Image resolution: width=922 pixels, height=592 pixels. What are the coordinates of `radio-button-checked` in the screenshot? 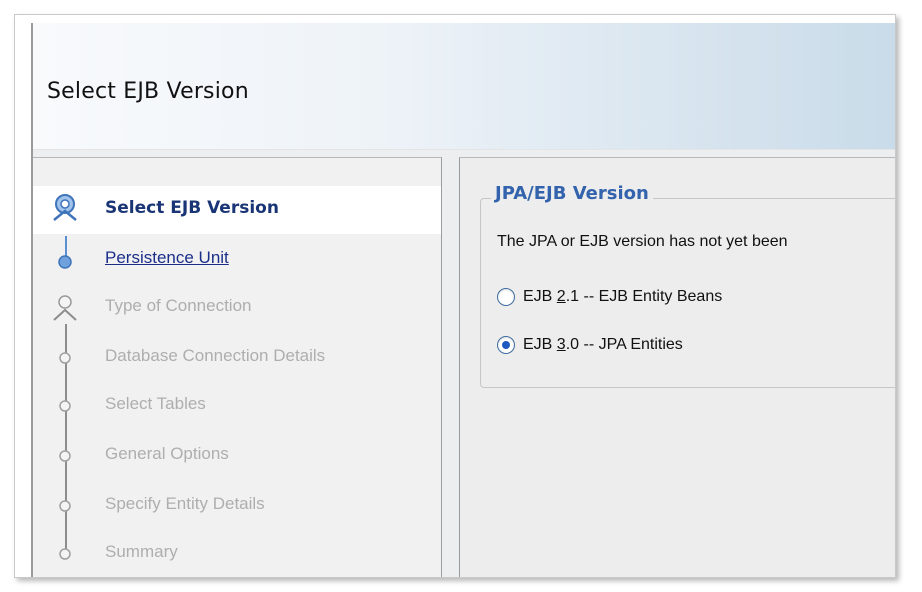 It's located at (506, 345).